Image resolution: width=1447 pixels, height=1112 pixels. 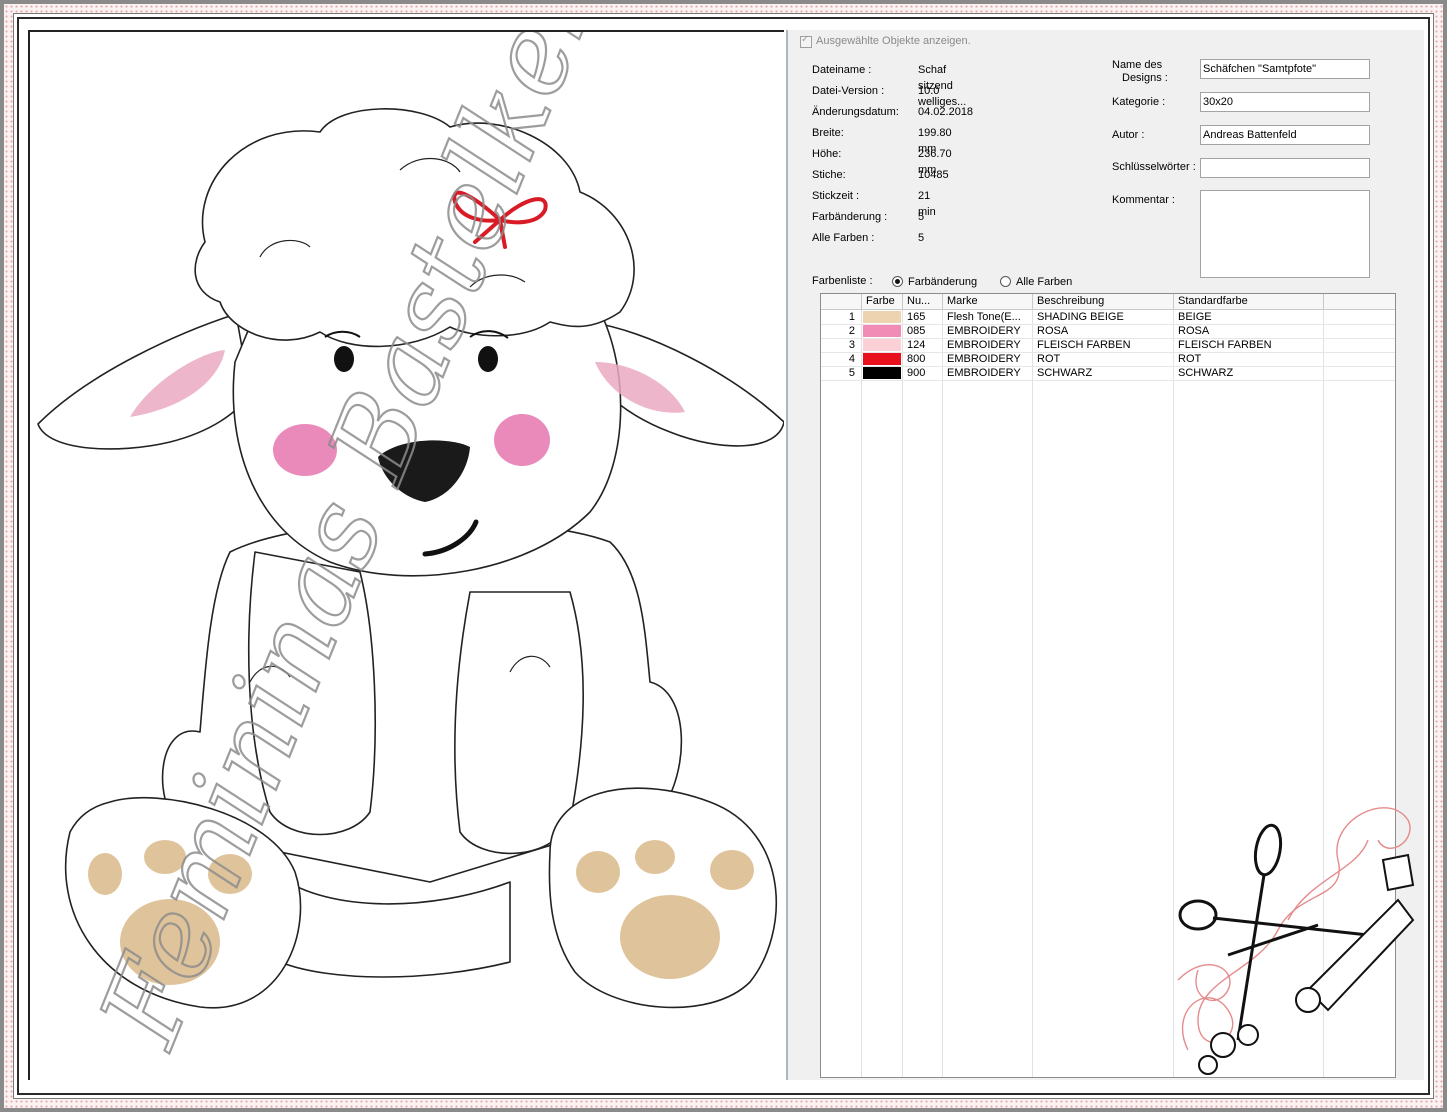 What do you see at coordinates (1296, 941) in the screenshot?
I see `sewing-scissors-tape-logo` at bounding box center [1296, 941].